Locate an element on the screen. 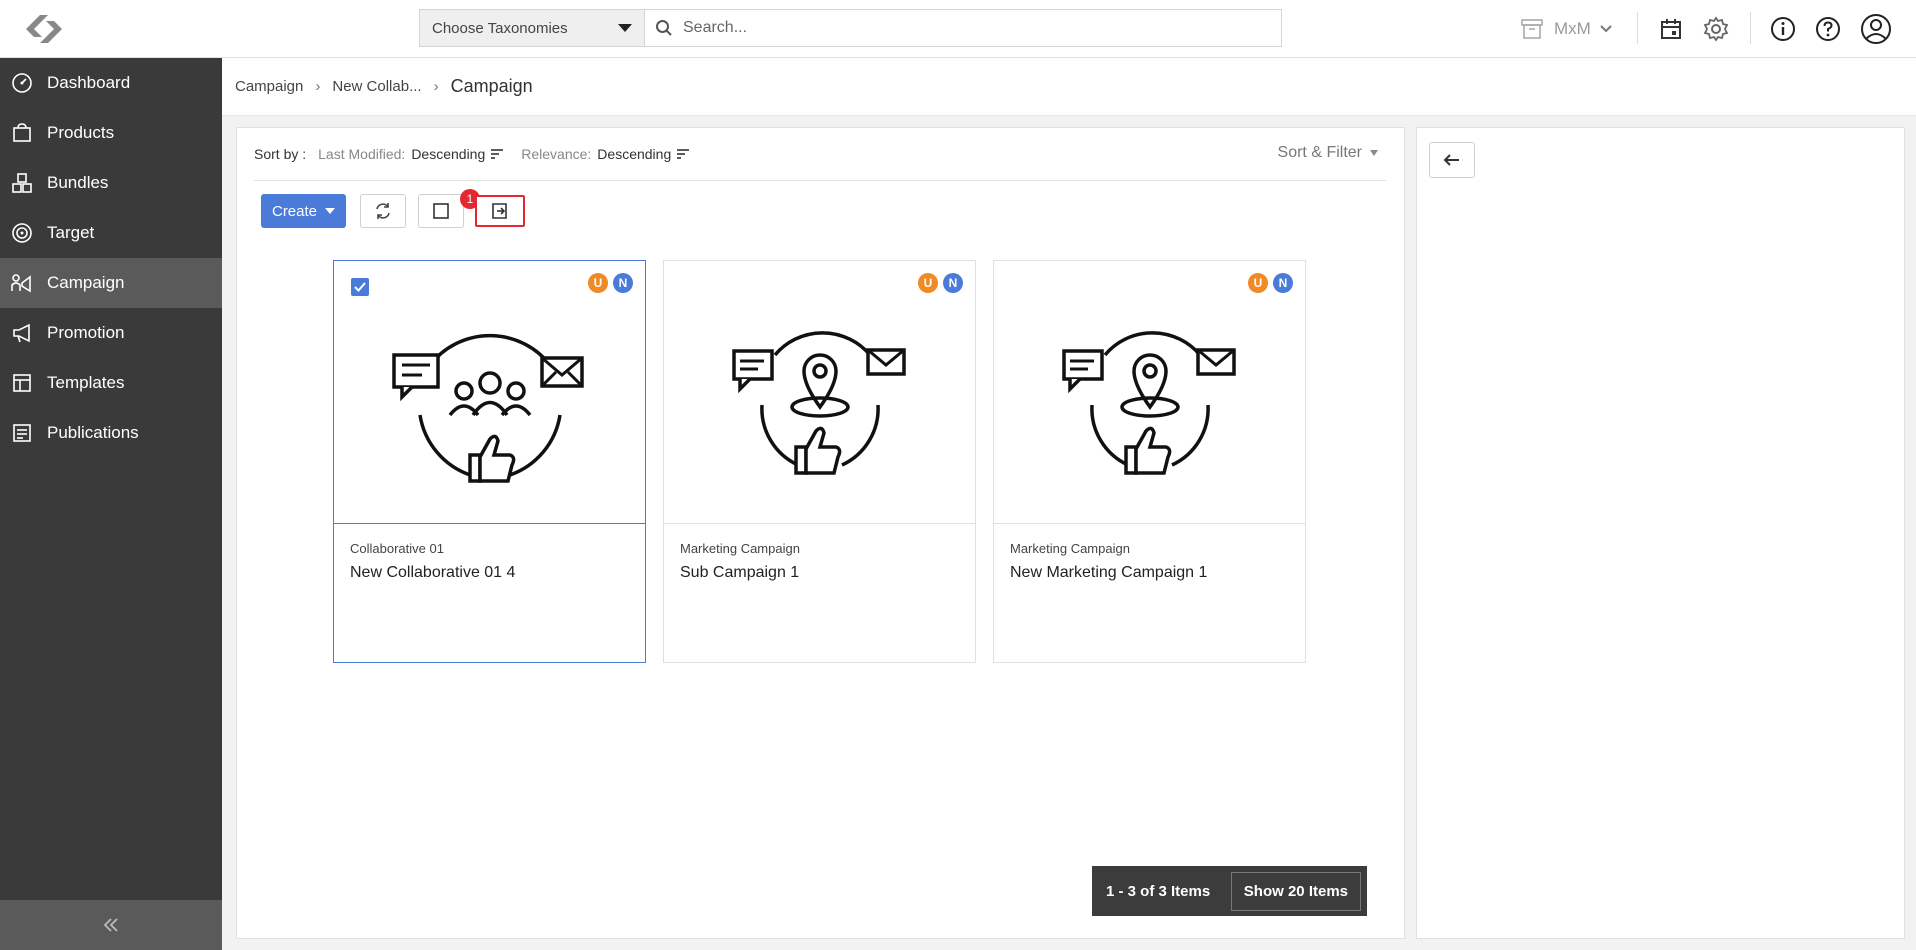 Image resolution: width=1916 pixels, height=950 pixels. refresh-icon is located at coordinates (383, 211).